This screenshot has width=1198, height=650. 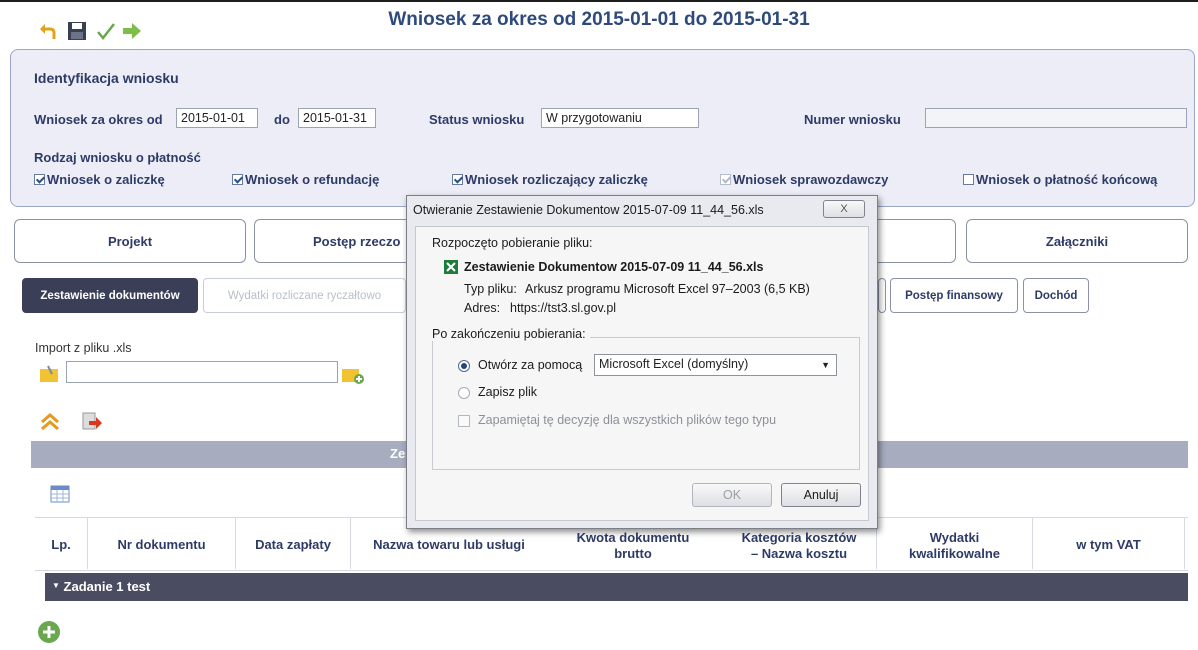 What do you see at coordinates (304, 295) in the screenshot?
I see `subtab-wydatki-ryczaltowe: Wydatki rozliczane ryczałtowo` at bounding box center [304, 295].